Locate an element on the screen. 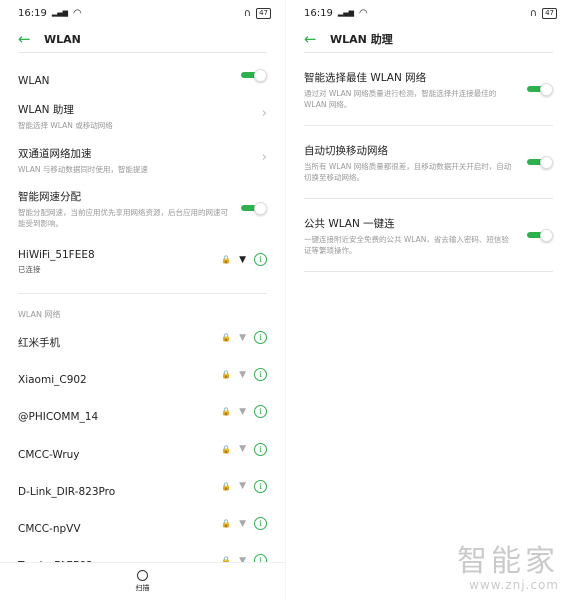 The height and width of the screenshot is (600, 571). public-wlan-toggle is located at coordinates (540, 235).